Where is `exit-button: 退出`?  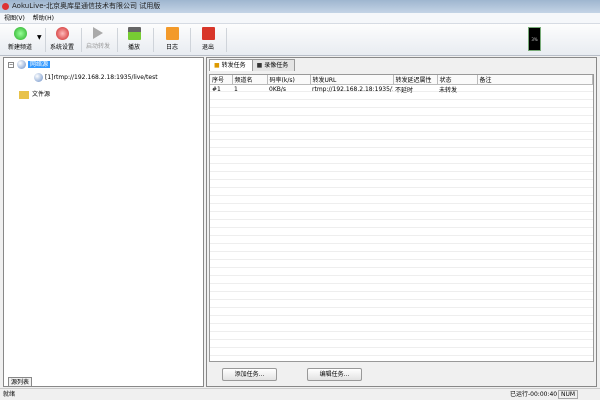
exit-button: 退出 is located at coordinates (208, 41).